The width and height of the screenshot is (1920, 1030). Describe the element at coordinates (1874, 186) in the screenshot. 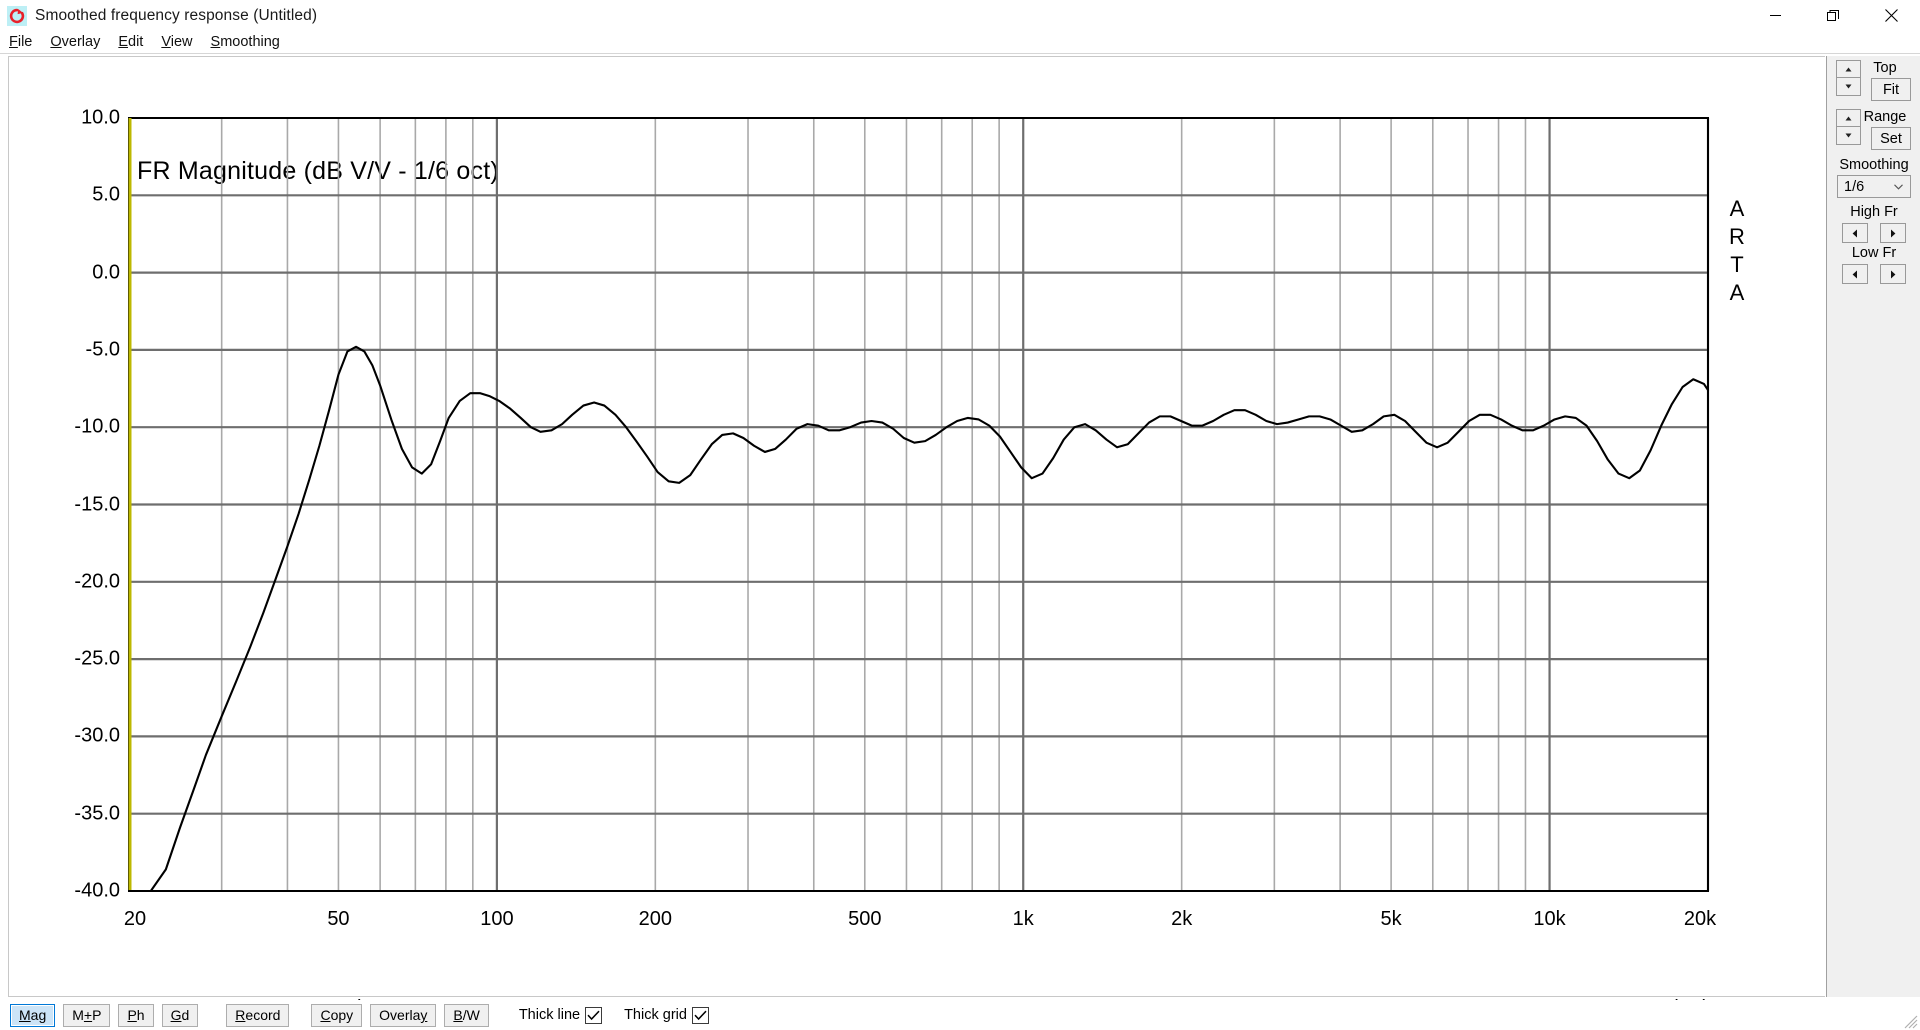

I see `smoothing-select: 1/6` at that location.